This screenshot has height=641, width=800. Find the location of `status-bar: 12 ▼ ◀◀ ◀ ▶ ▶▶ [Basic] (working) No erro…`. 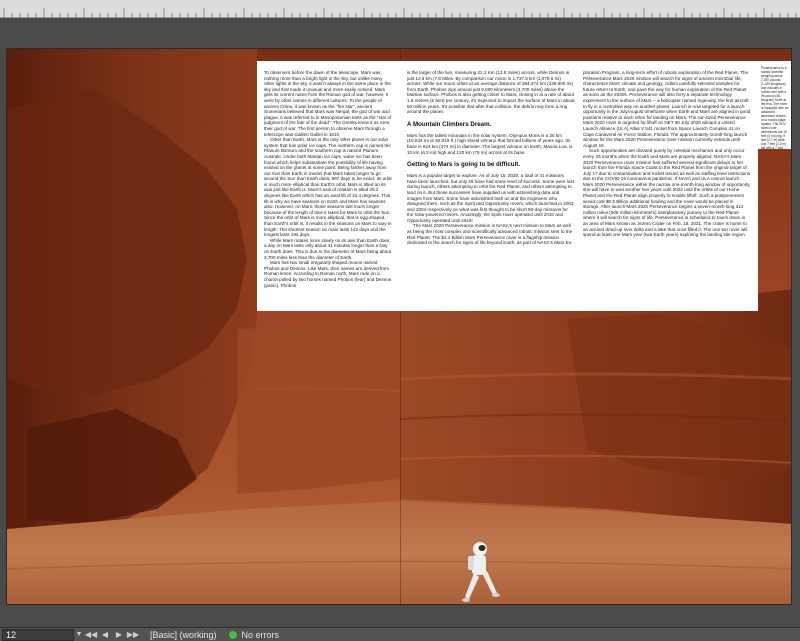

status-bar: 12 ▼ ◀◀ ◀ ▶ ▶▶ [Basic] (working) No erro… is located at coordinates (400, 634).